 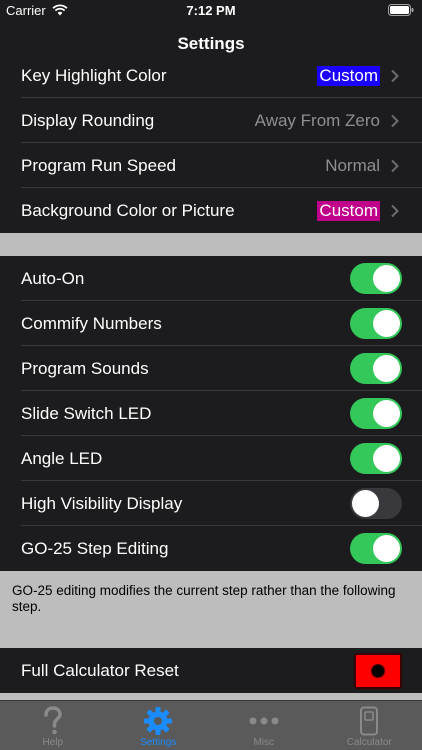 I want to click on tab-calculator: Calculator, so click(x=369, y=725).